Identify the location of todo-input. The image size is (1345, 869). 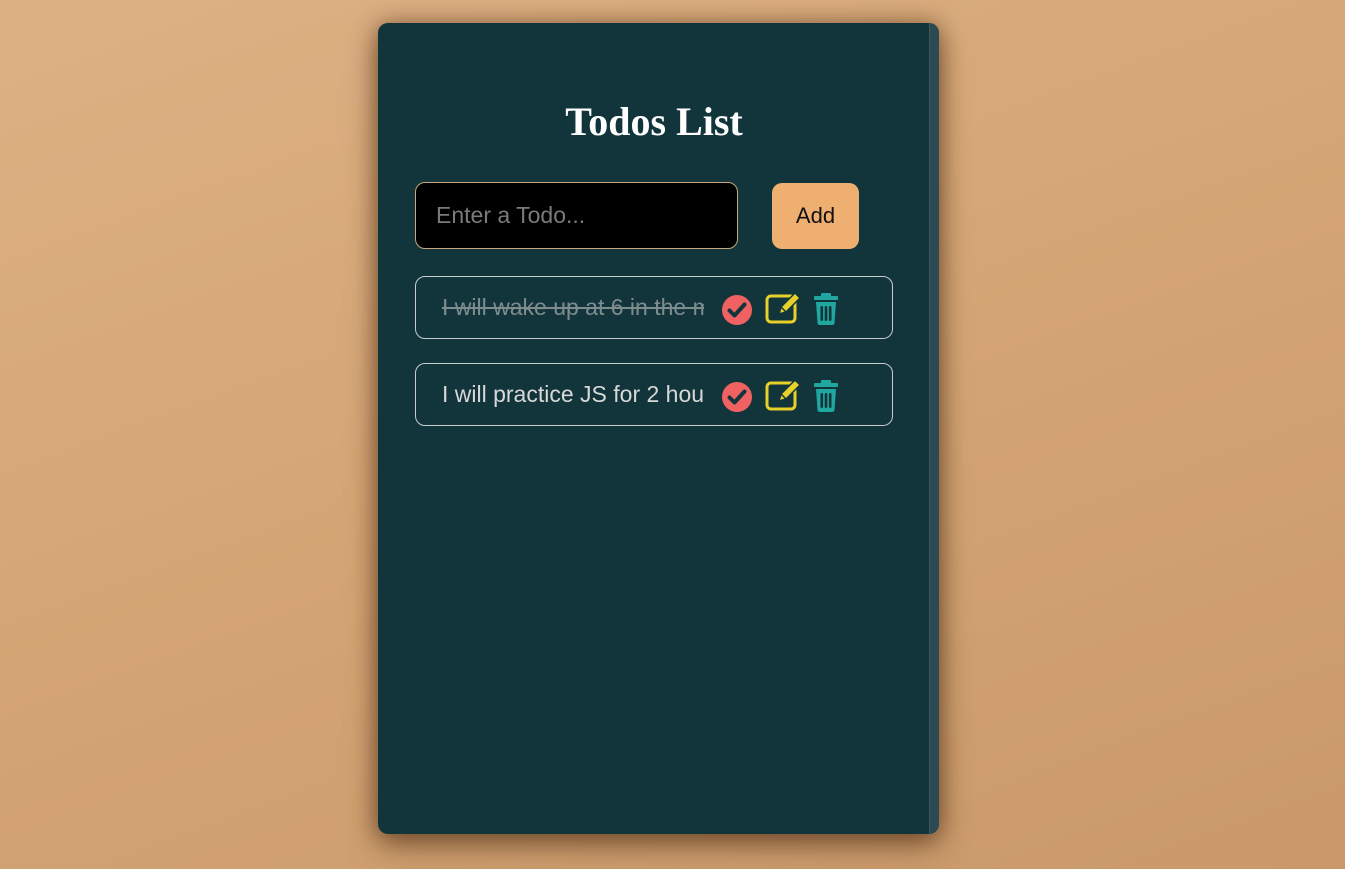
(576, 215).